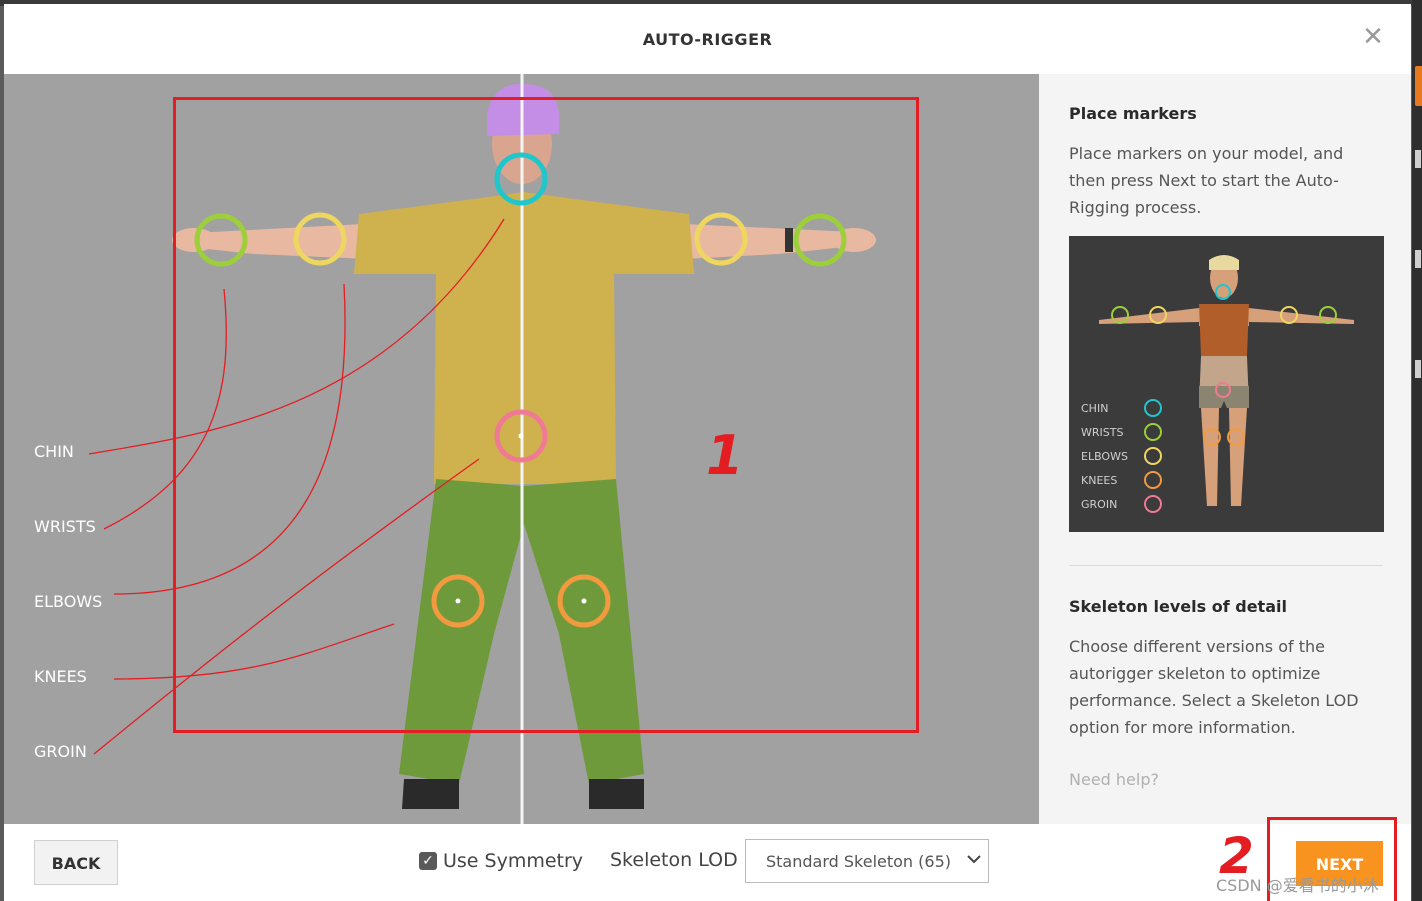 This screenshot has height=901, width=1422. What do you see at coordinates (1418, 86) in the screenshot?
I see `background-tab` at bounding box center [1418, 86].